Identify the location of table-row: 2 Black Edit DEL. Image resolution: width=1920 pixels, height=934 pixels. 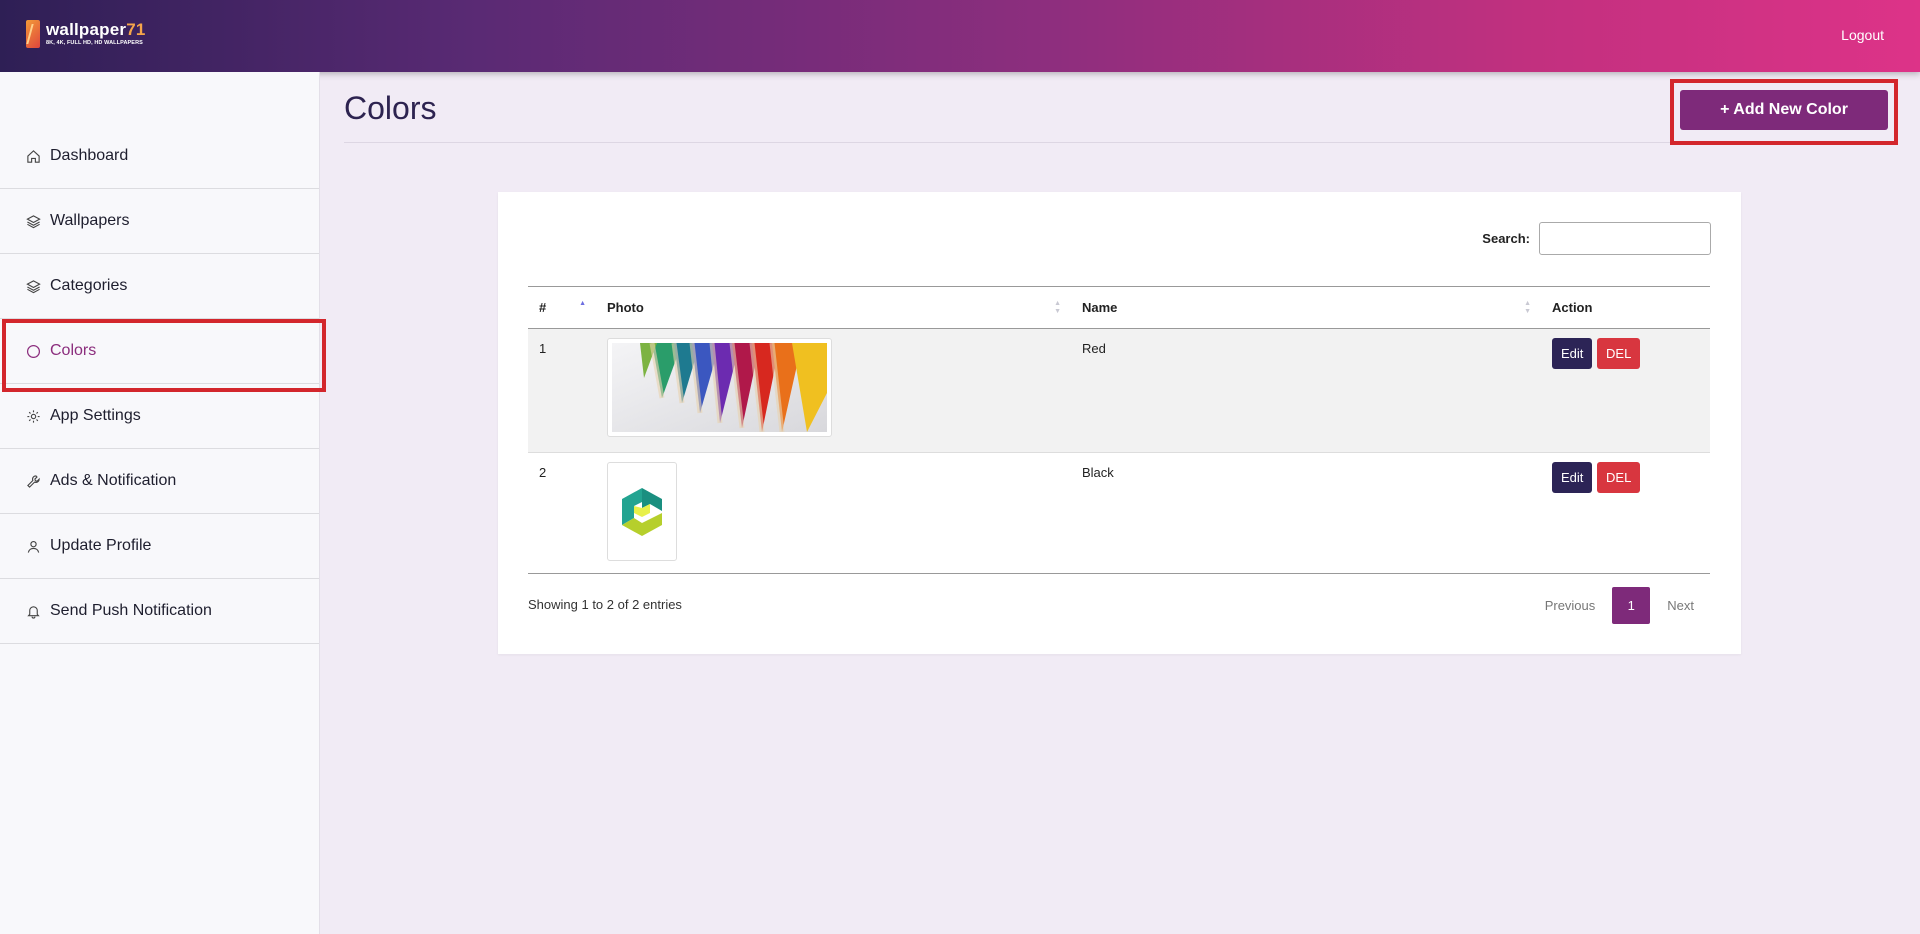
(1119, 513).